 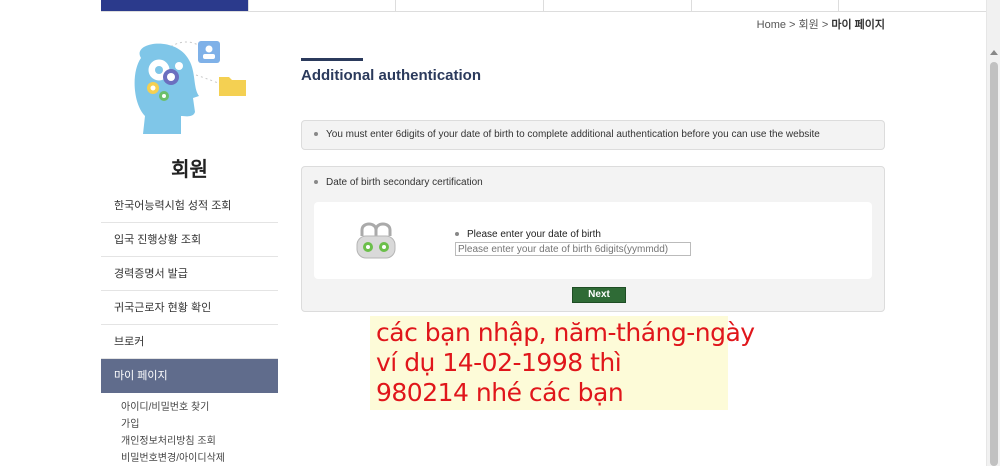 What do you see at coordinates (199, 441) in the screenshot?
I see `submenu-item-privacy-policy: 개인정보처리방침 조회` at bounding box center [199, 441].